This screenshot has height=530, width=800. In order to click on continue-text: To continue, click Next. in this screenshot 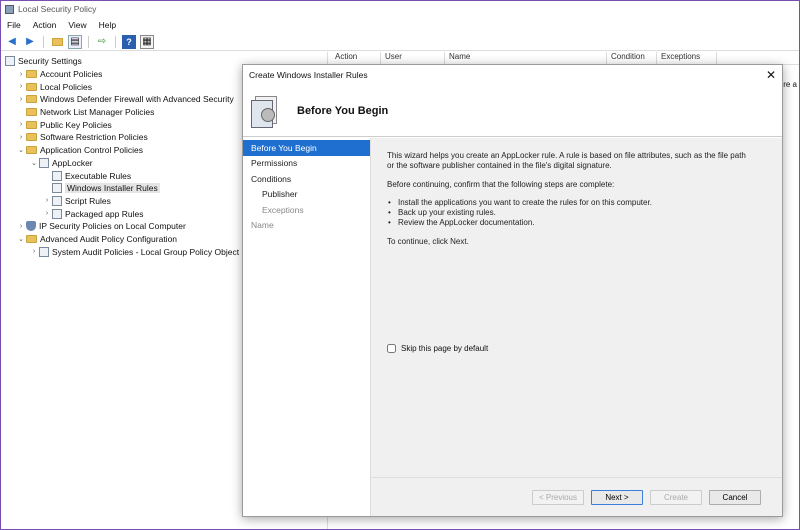, I will do `click(428, 241)`.